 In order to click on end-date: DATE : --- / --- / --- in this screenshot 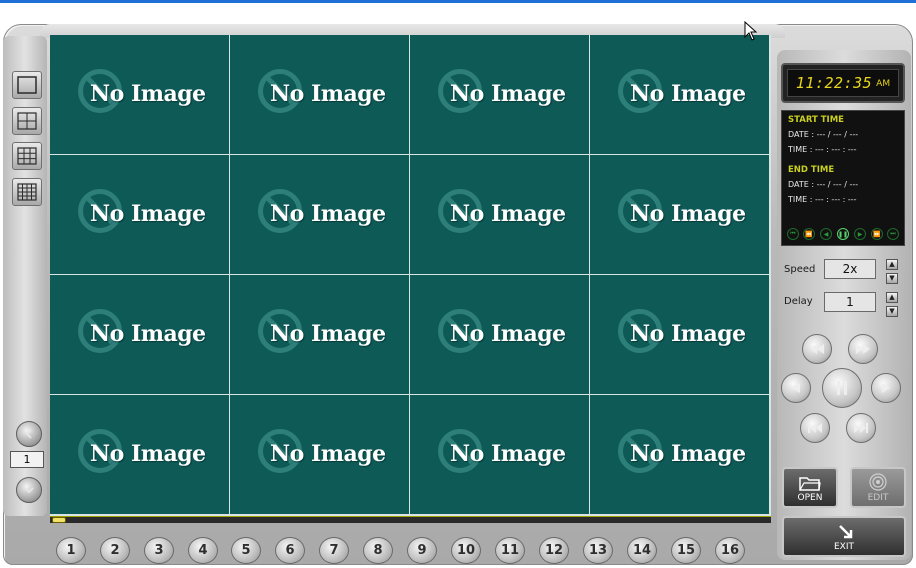, I will do `click(823, 184)`.